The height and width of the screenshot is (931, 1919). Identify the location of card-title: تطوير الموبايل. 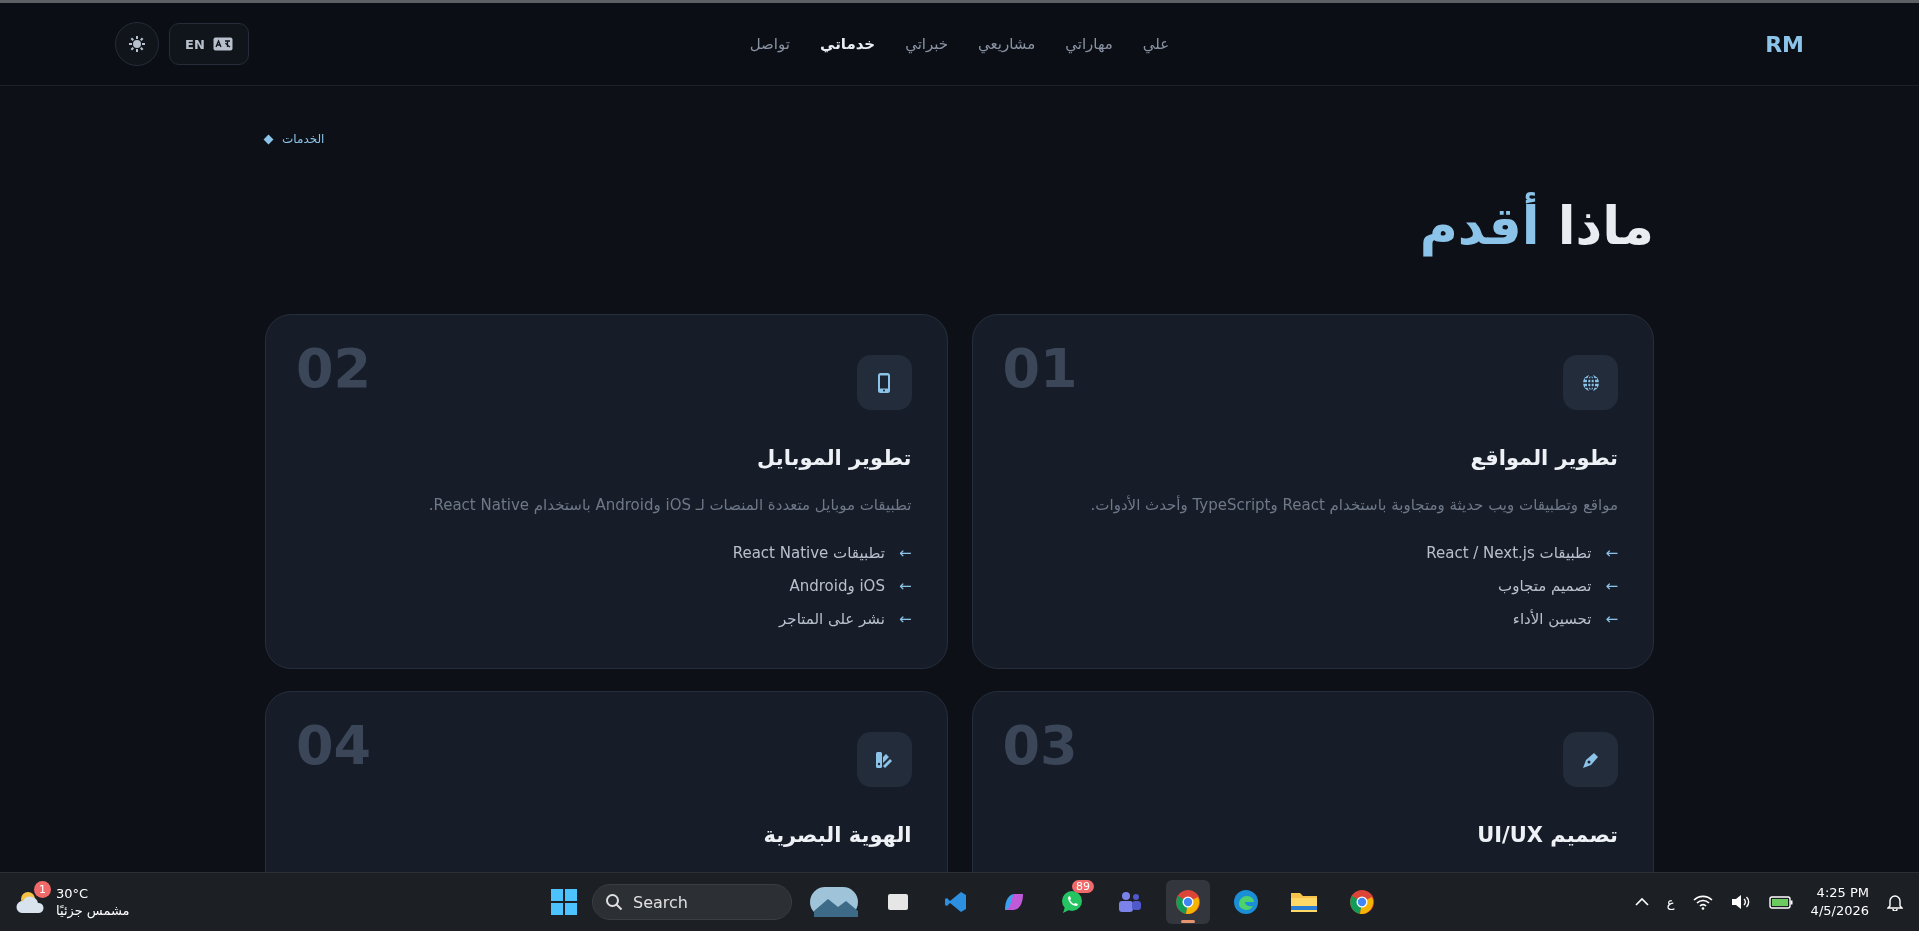
(834, 458).